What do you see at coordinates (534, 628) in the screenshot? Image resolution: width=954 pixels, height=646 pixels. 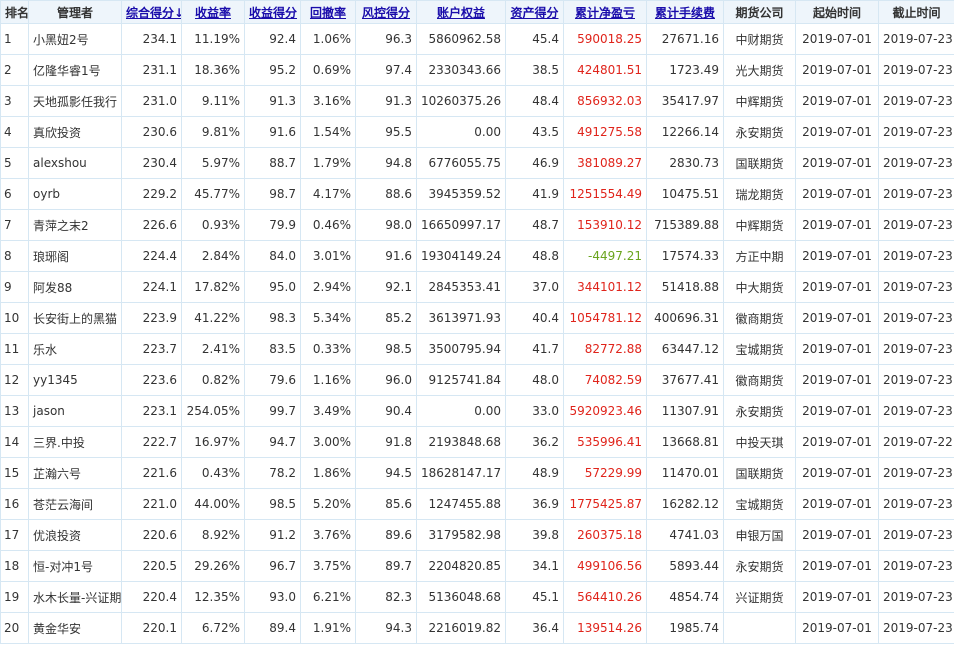 I see `cell-asset-score: 36.4` at bounding box center [534, 628].